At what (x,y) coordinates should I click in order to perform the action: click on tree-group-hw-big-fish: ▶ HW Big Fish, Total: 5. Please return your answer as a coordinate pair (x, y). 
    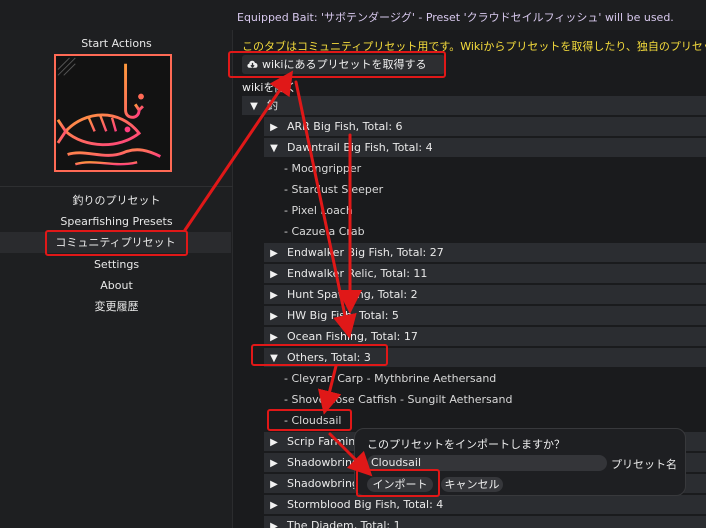
    Looking at the image, I should click on (485, 315).